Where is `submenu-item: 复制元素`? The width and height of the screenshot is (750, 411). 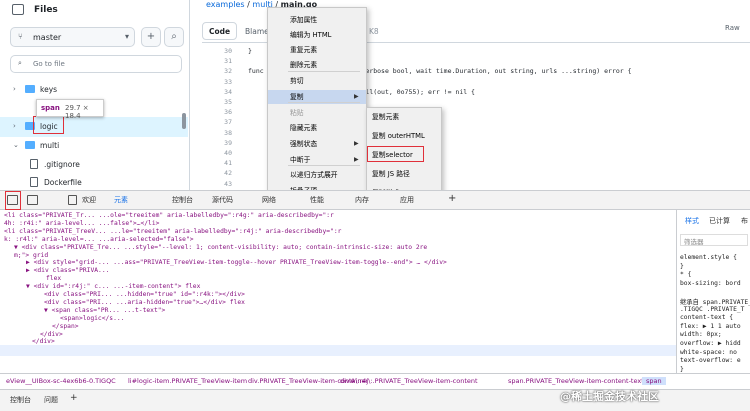 submenu-item: 复制元素 is located at coordinates (404, 117).